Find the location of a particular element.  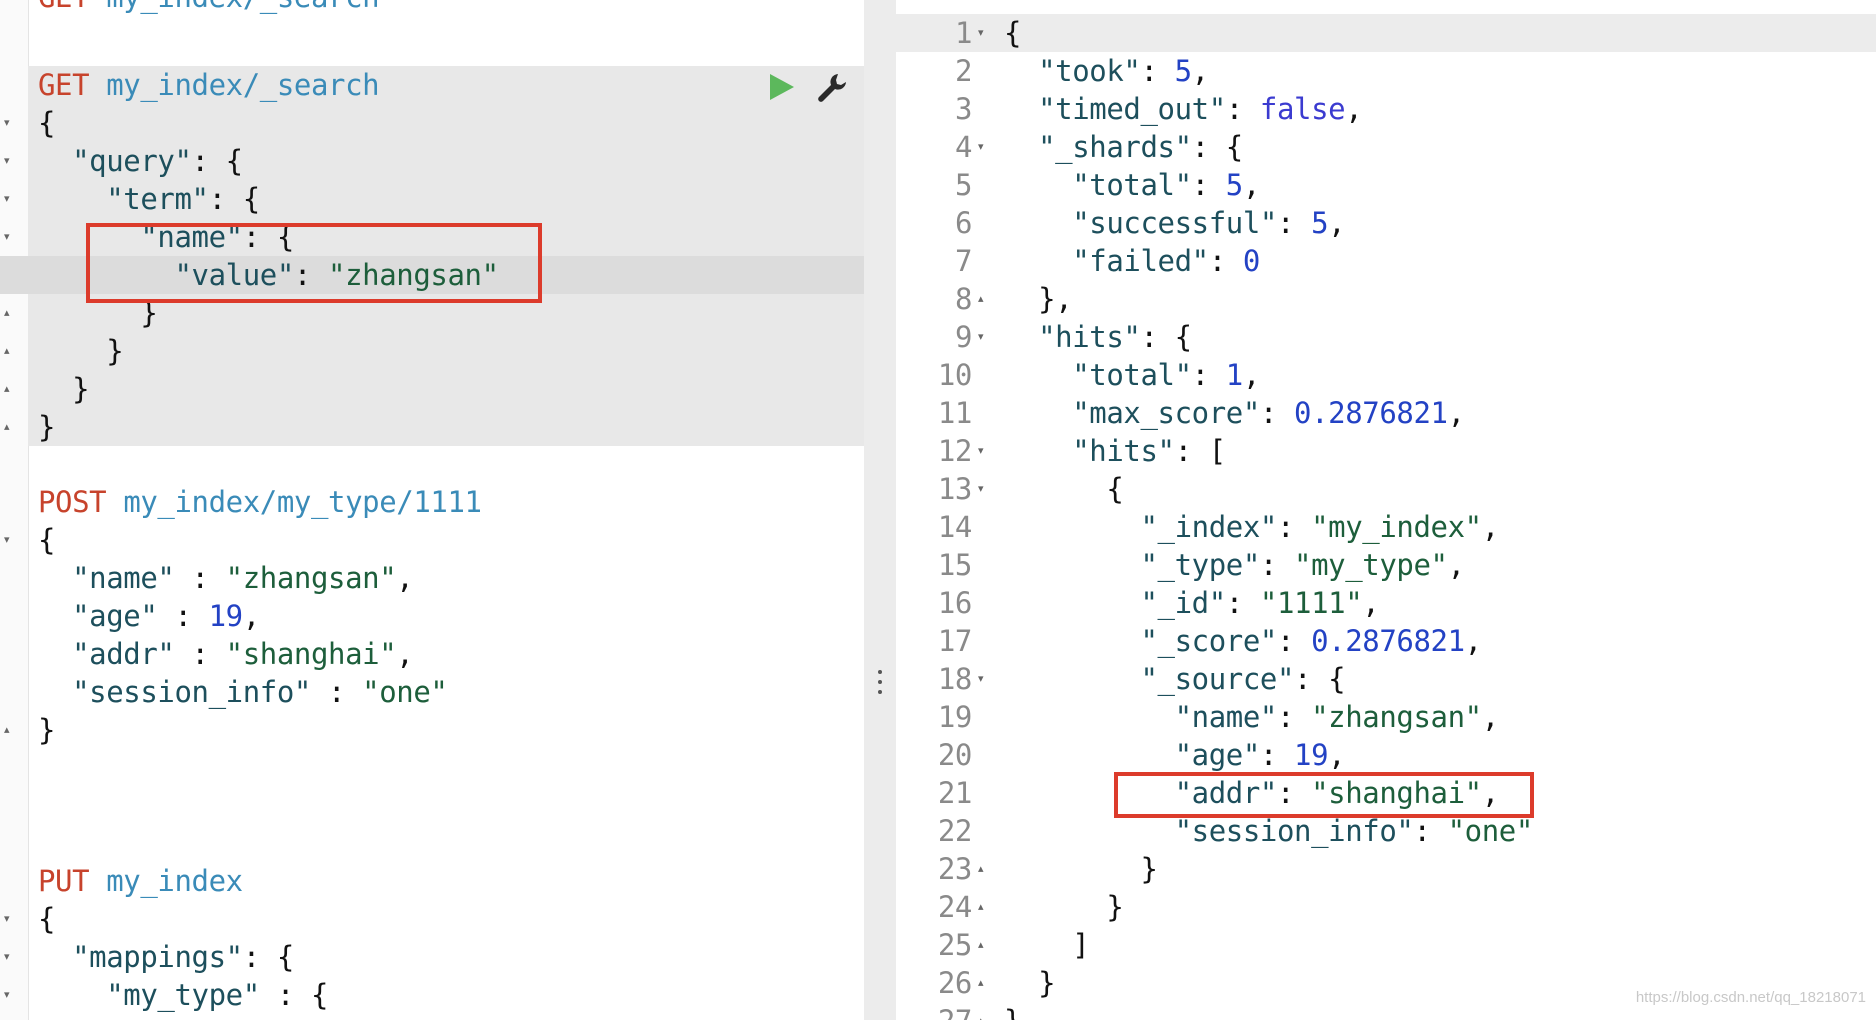

line-number: 8 is located at coordinates (963, 299).